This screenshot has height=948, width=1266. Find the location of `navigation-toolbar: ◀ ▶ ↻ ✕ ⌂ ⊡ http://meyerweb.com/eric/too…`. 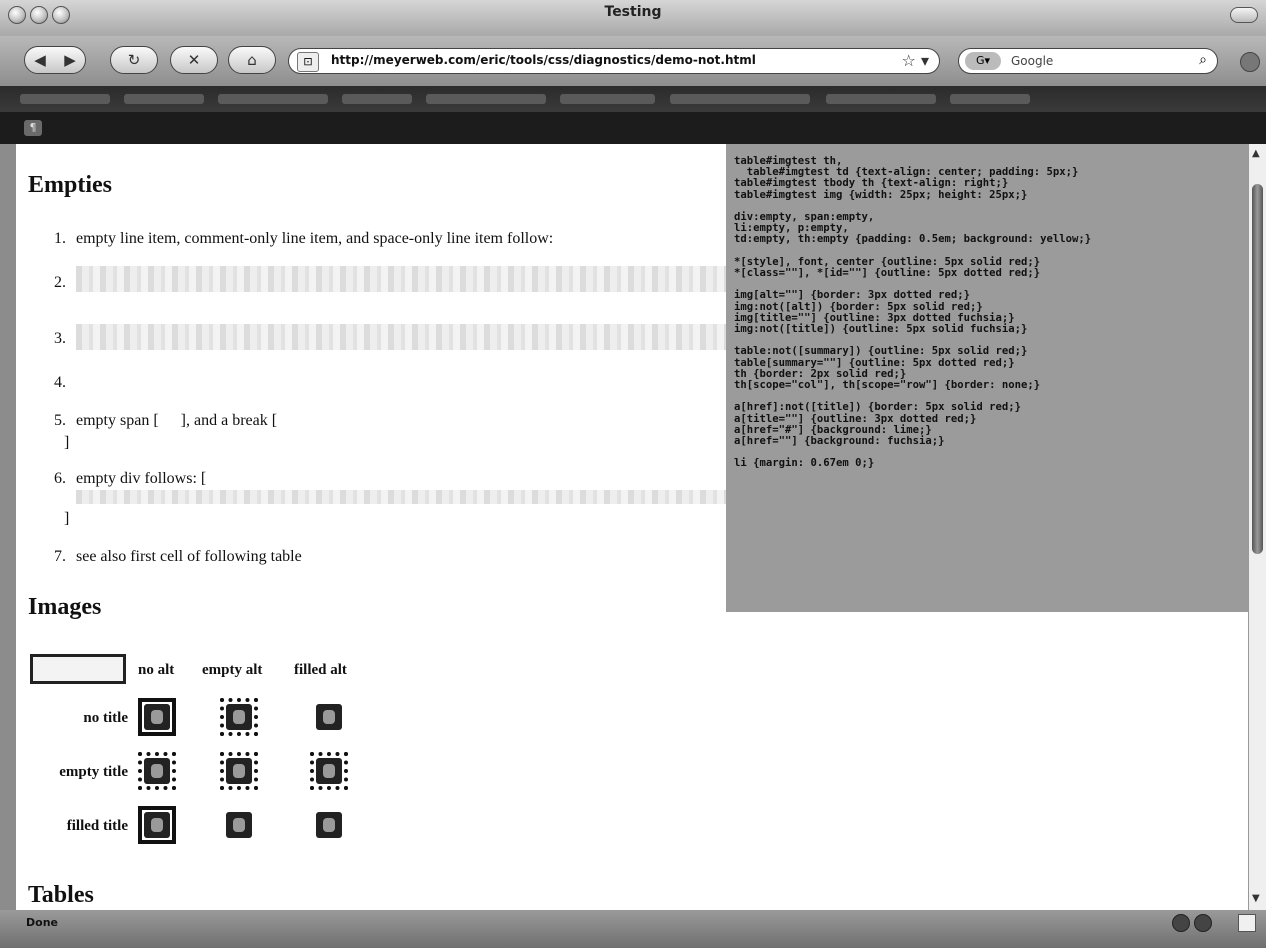

navigation-toolbar: ◀ ▶ ↻ ✕ ⌂ ⊡ http://meyerweb.com/eric/too… is located at coordinates (633, 61).